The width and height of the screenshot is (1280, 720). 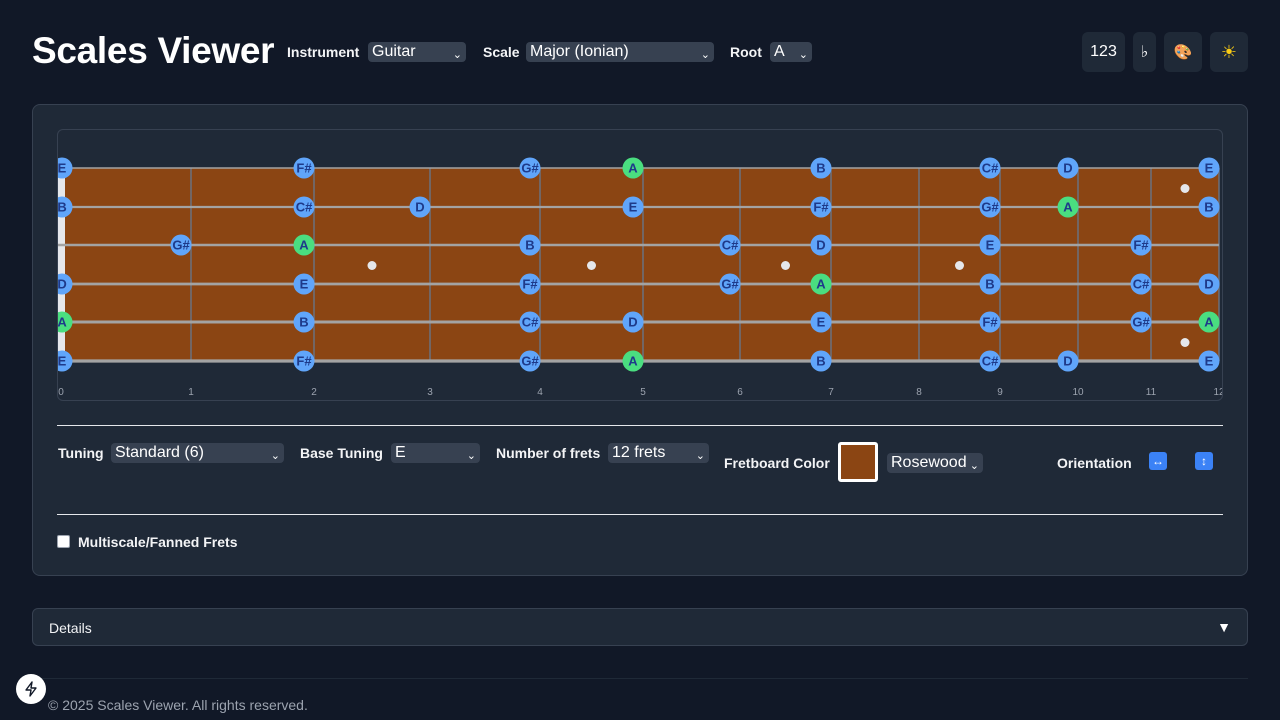 I want to click on root-select-value: A, so click(x=779, y=51).